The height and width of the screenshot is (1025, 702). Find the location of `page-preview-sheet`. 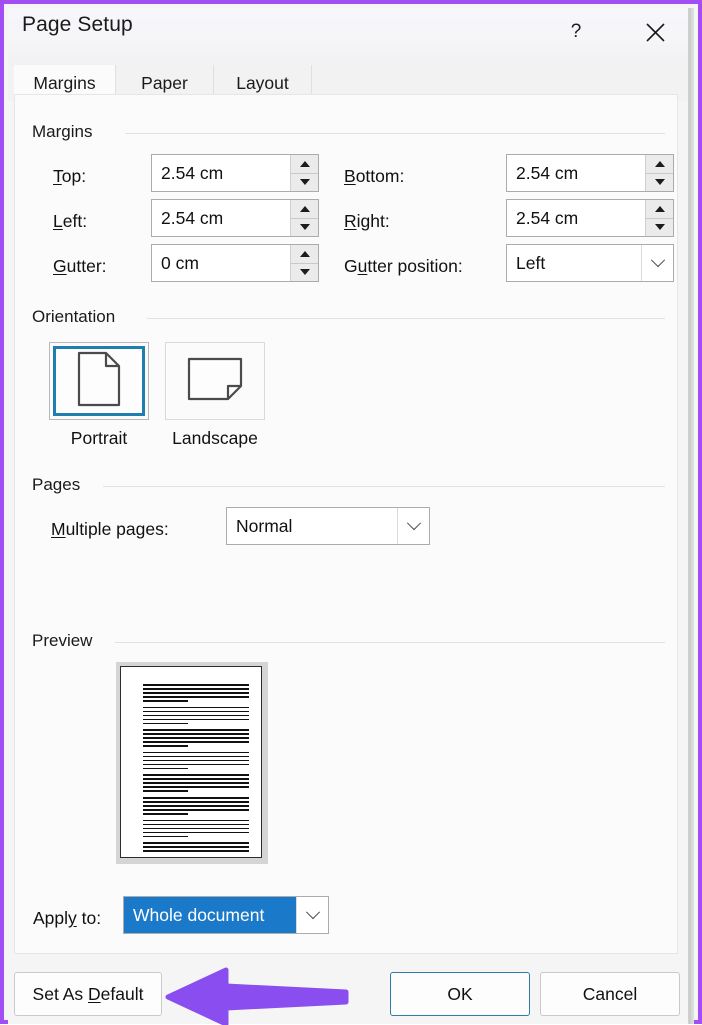

page-preview-sheet is located at coordinates (191, 762).